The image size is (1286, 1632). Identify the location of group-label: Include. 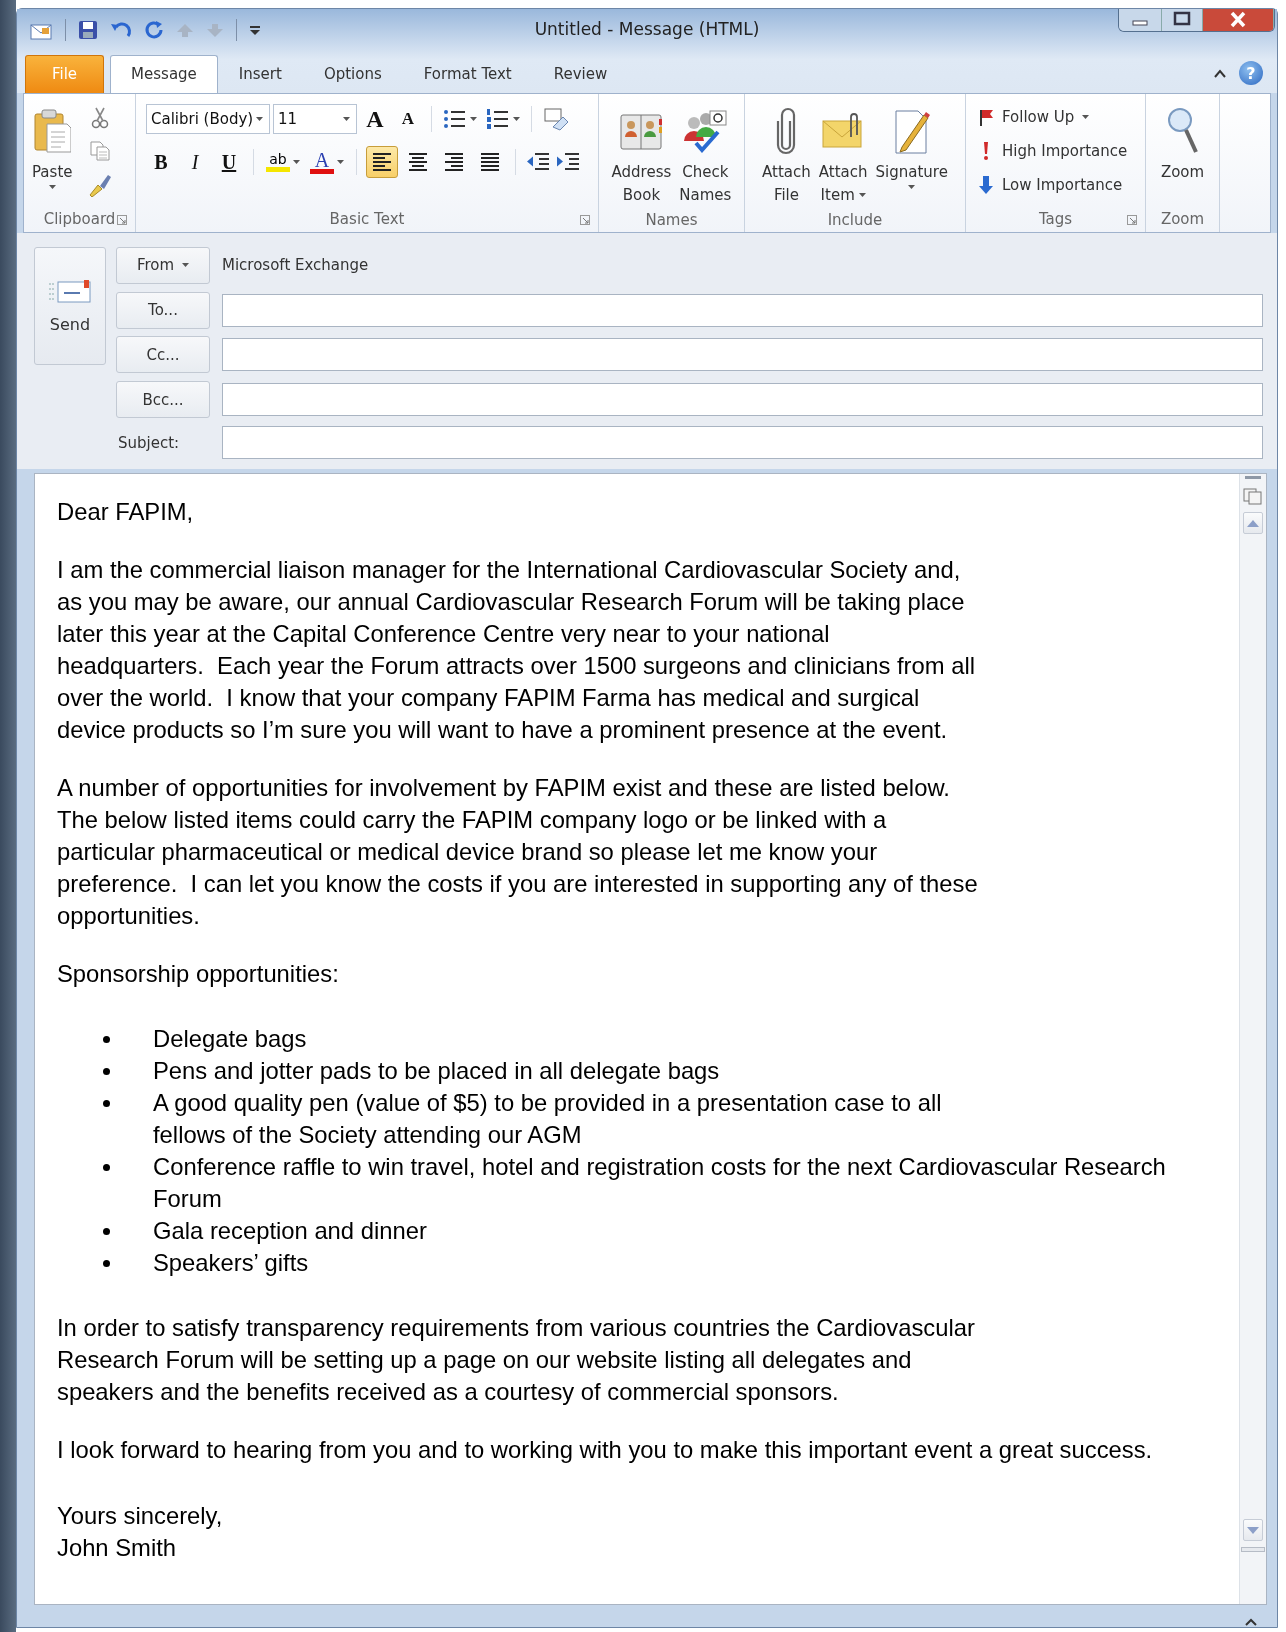
(855, 220).